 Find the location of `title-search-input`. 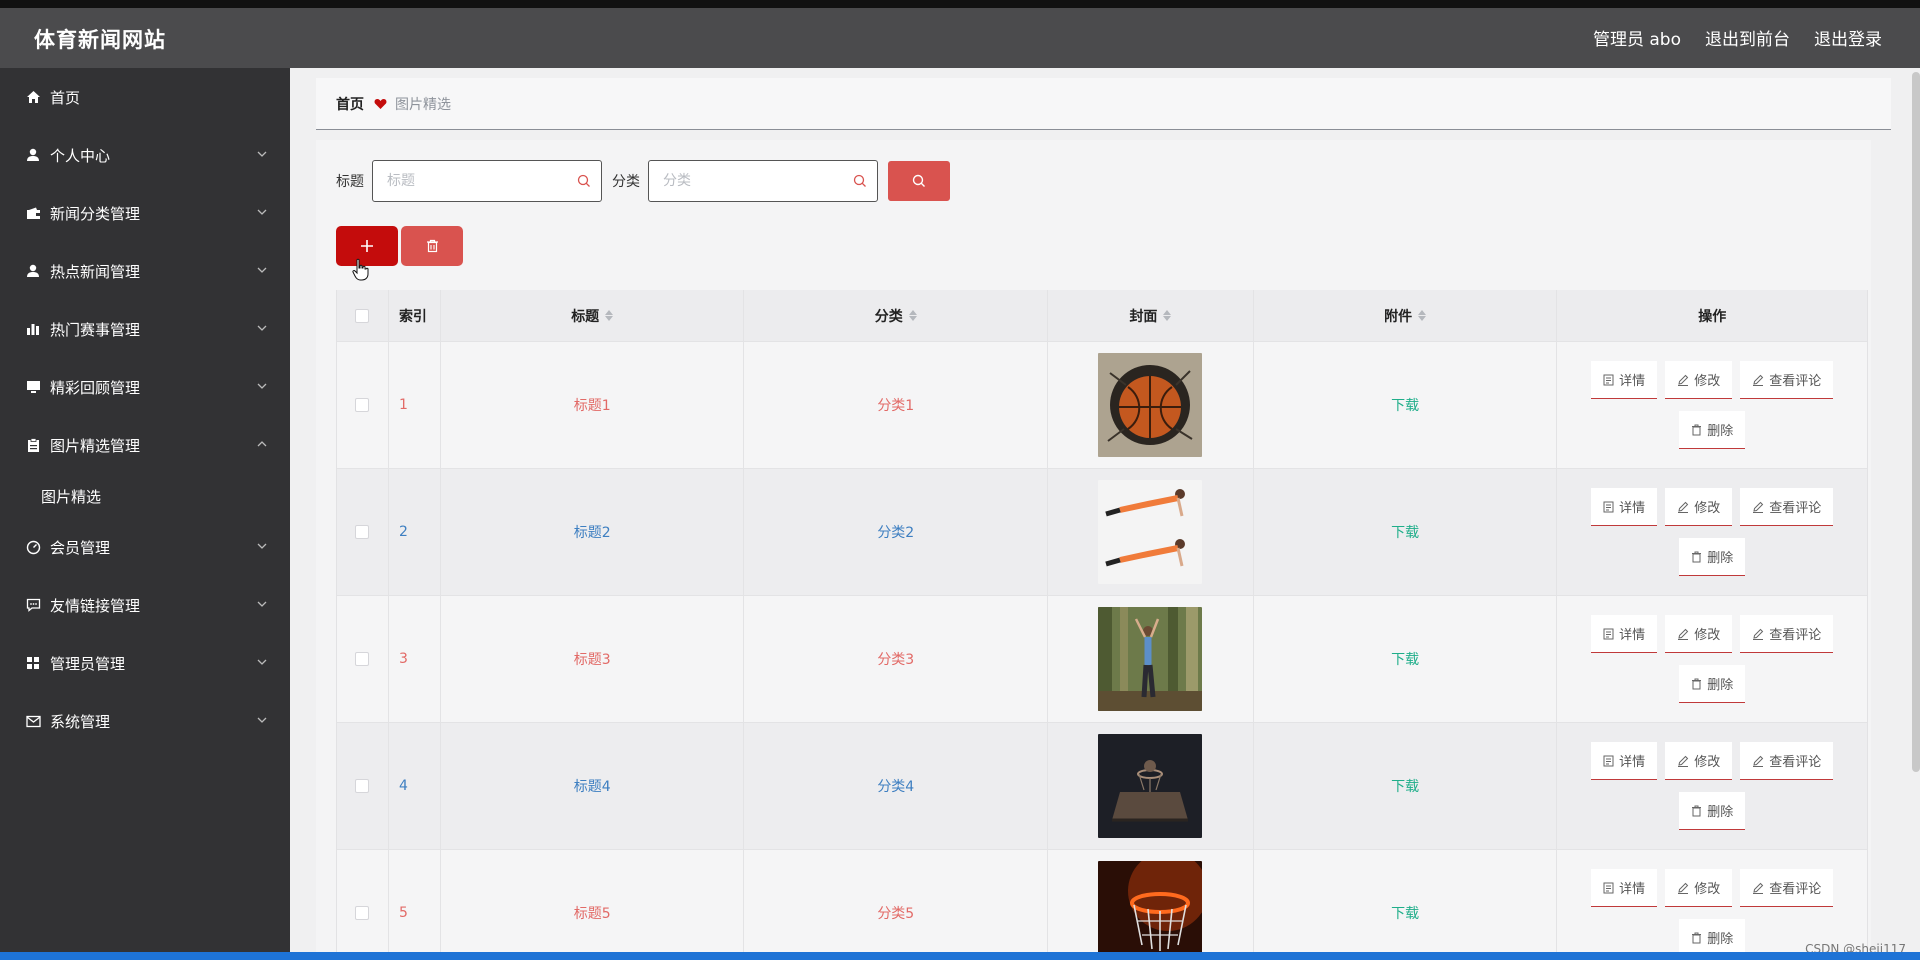

title-search-input is located at coordinates (487, 181).